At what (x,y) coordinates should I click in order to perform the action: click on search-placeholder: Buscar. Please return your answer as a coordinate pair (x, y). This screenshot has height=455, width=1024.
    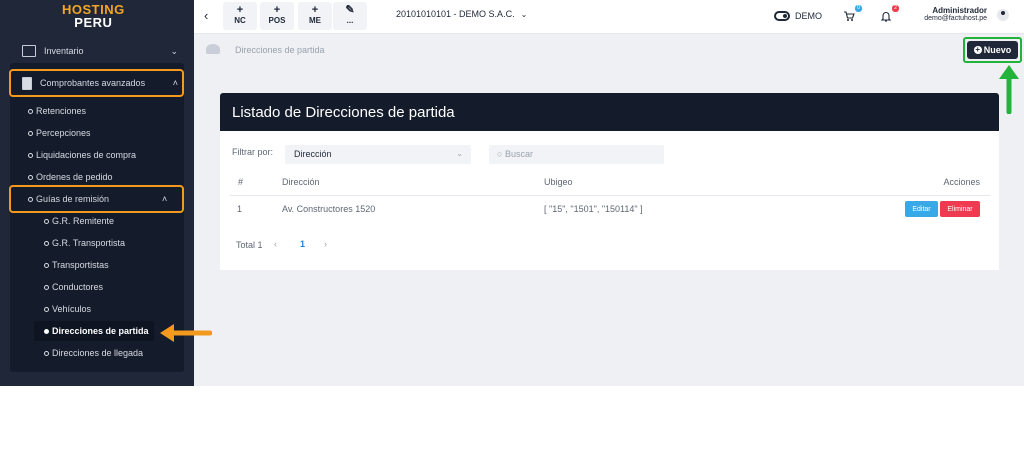
    Looking at the image, I should click on (518, 154).